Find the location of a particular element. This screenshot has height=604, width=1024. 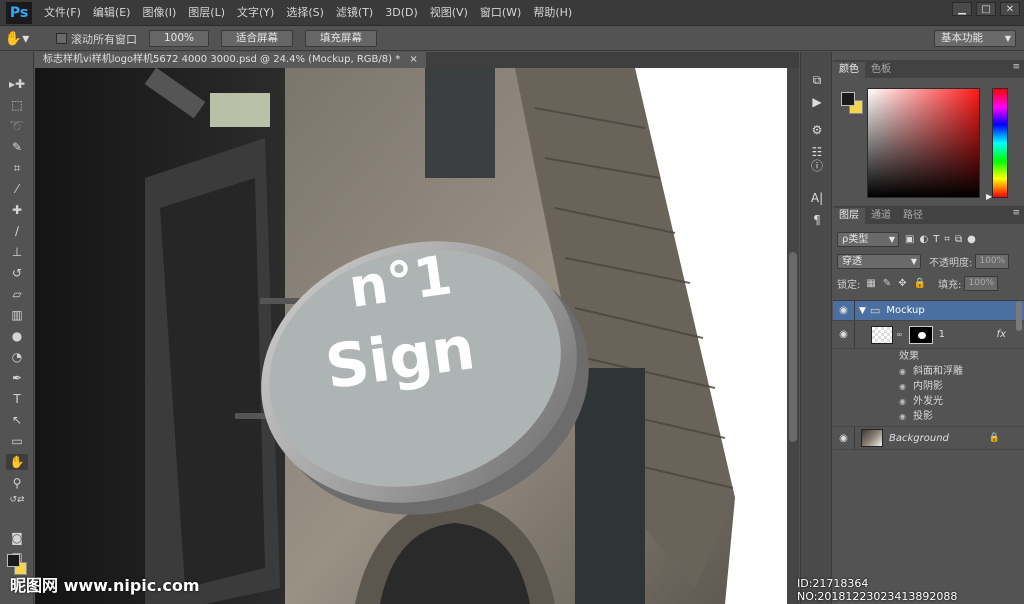

effect-inner-shadow: ◉ 内阴影 is located at coordinates (928, 386).